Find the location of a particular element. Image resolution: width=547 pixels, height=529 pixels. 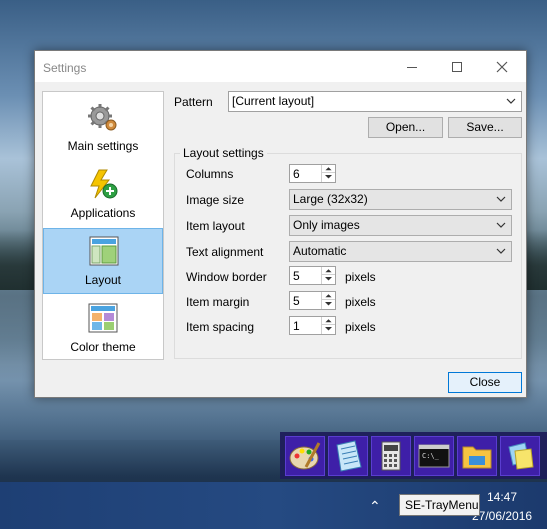

item-spacing-stepper: 1 is located at coordinates (312, 325).